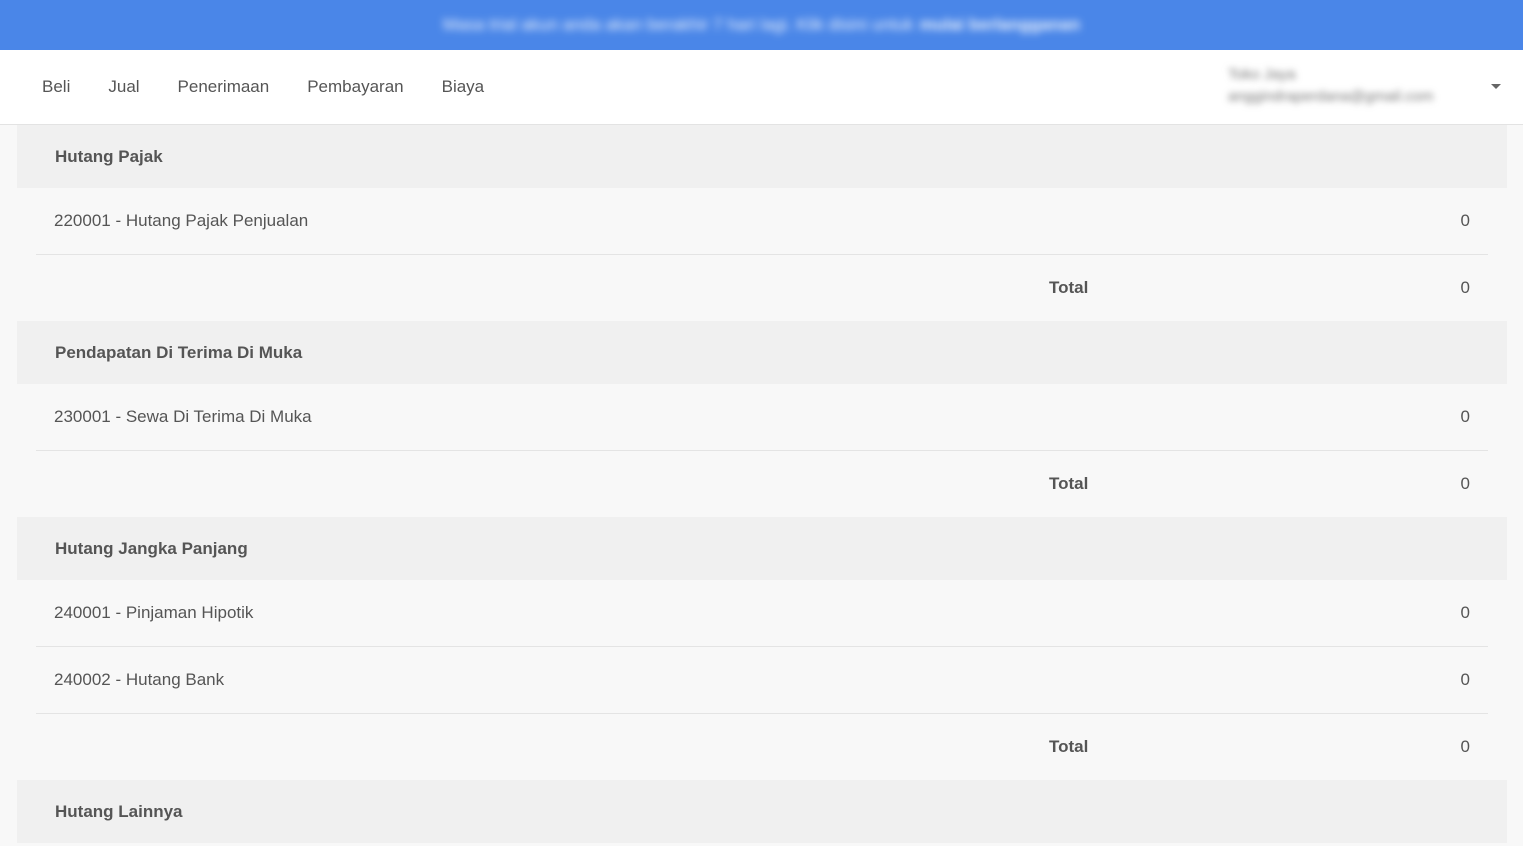  Describe the element at coordinates (762, 680) in the screenshot. I see `account-row: 240002 - Hutang Bank 0` at that location.